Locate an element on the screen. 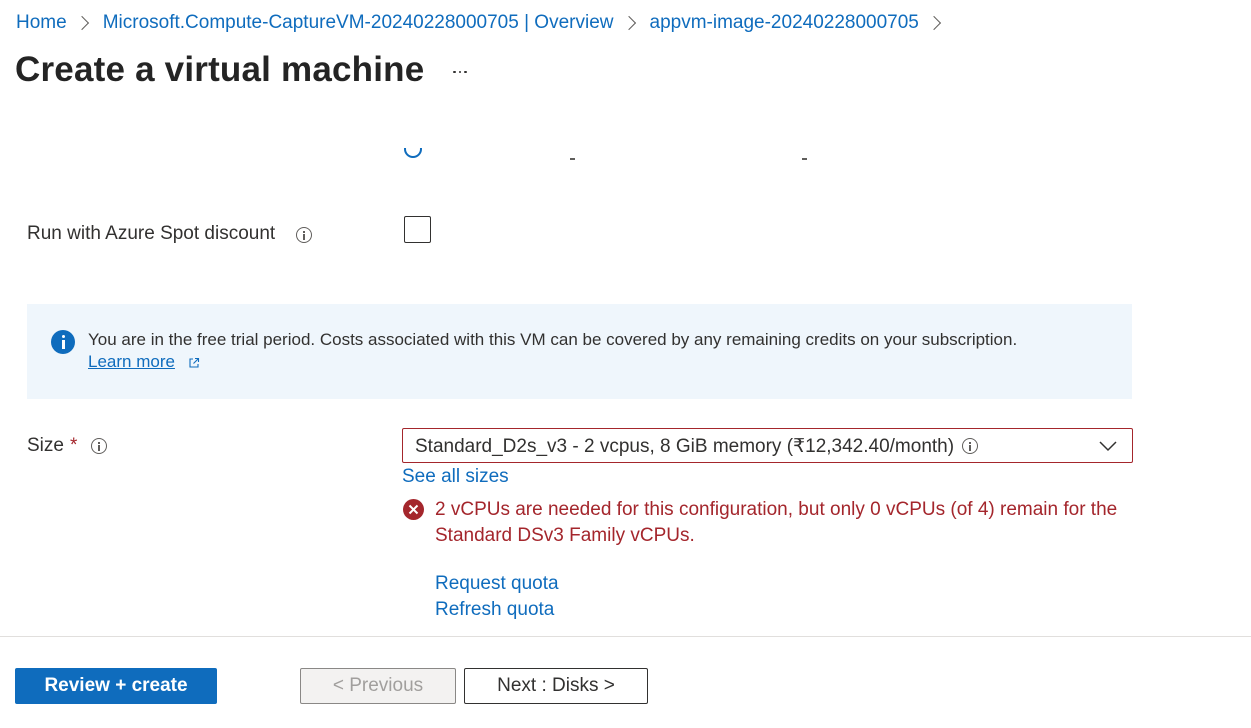 The image size is (1251, 728). next-disks-button: Next : Disks > is located at coordinates (556, 686).